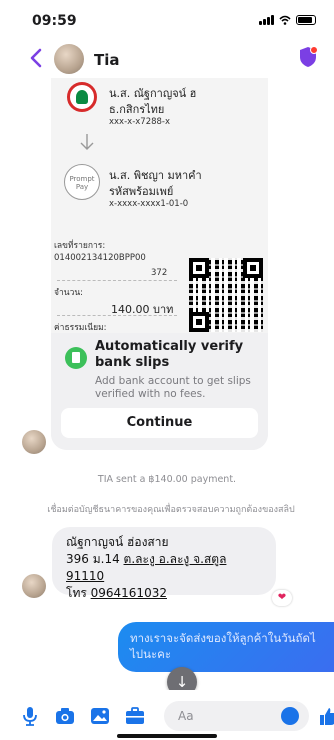 This screenshot has height=740, width=334. I want to click on camera-icon, so click(65, 716).